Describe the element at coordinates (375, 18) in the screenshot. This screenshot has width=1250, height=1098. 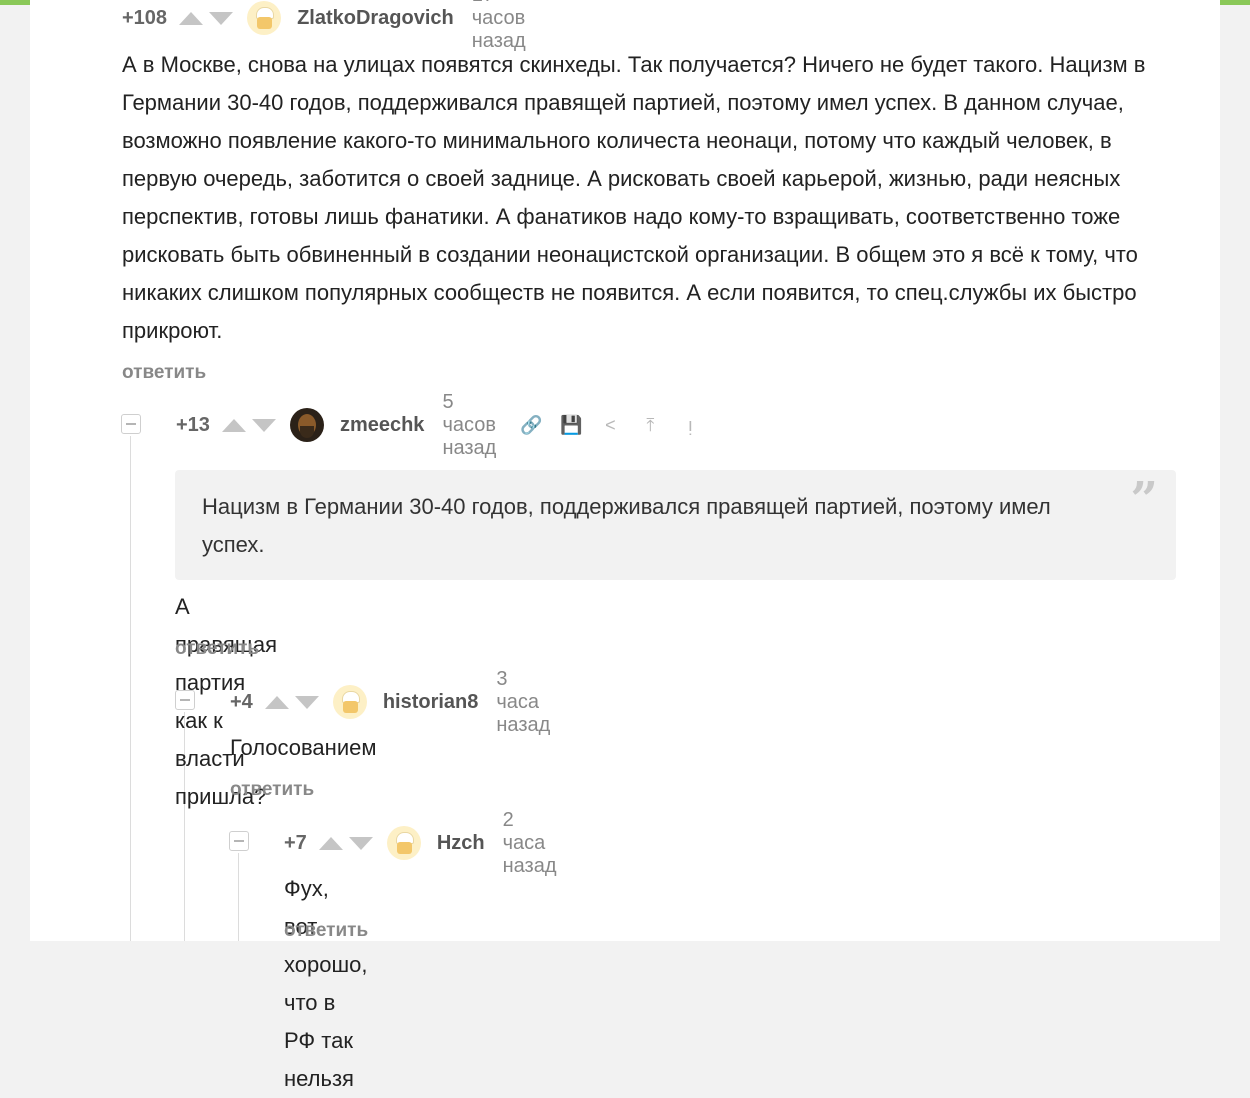
I see `comment-author: ZlatkoDragovich` at that location.